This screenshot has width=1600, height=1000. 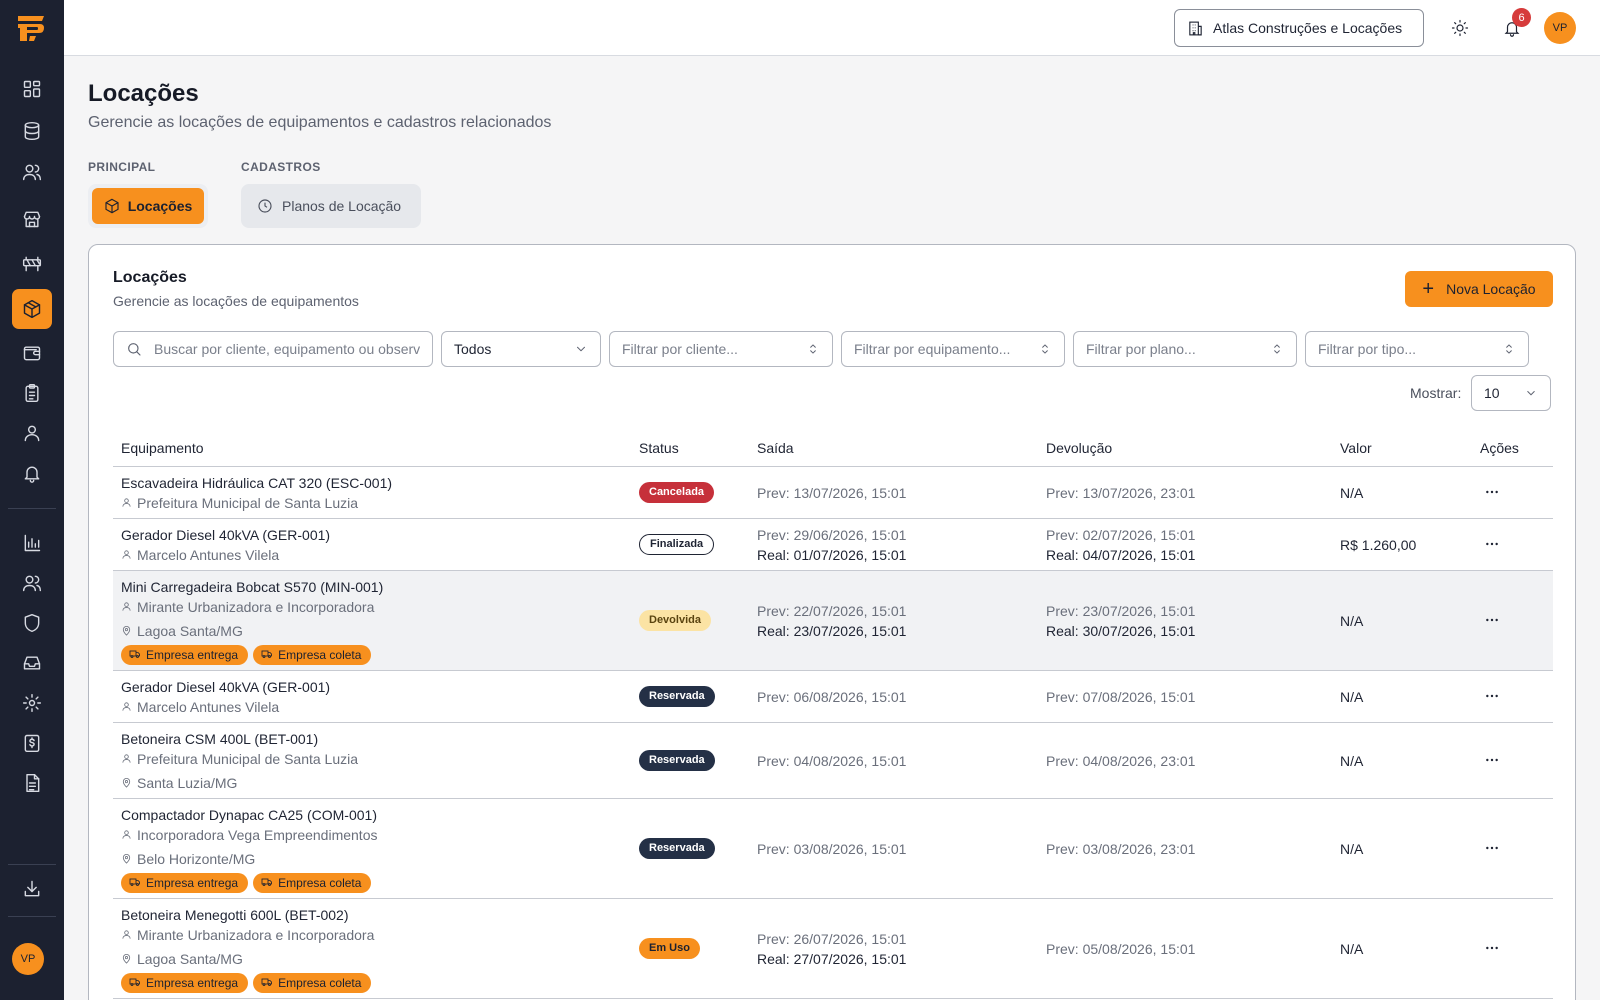 I want to click on status-select: Todos, so click(x=521, y=349).